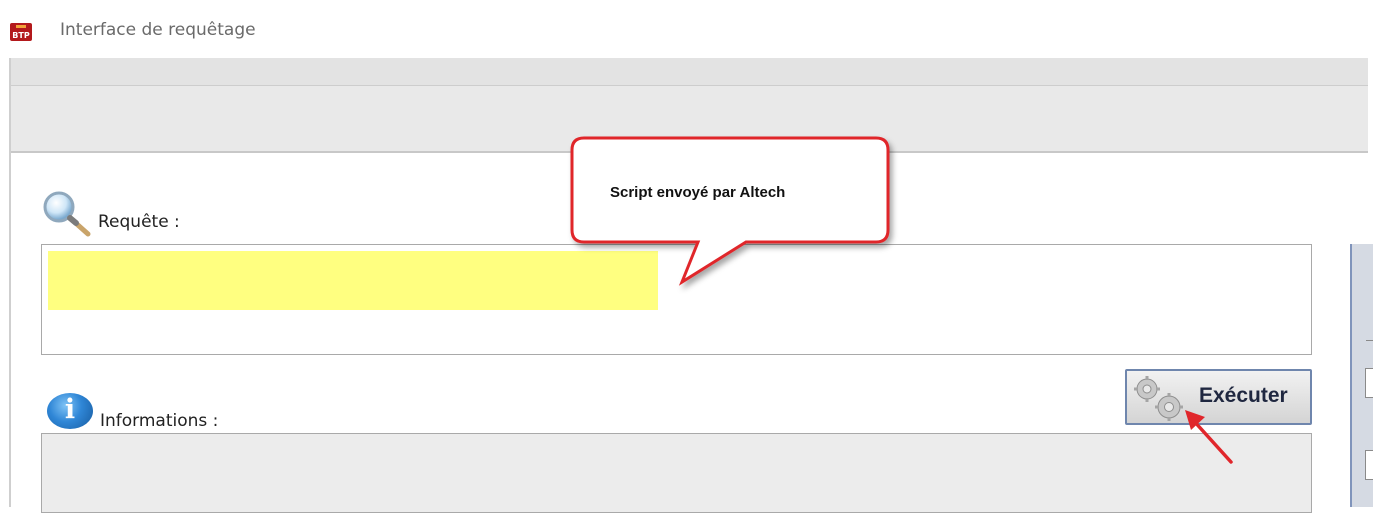  What do you see at coordinates (1361, 375) in the screenshot?
I see `right-side-panel` at bounding box center [1361, 375].